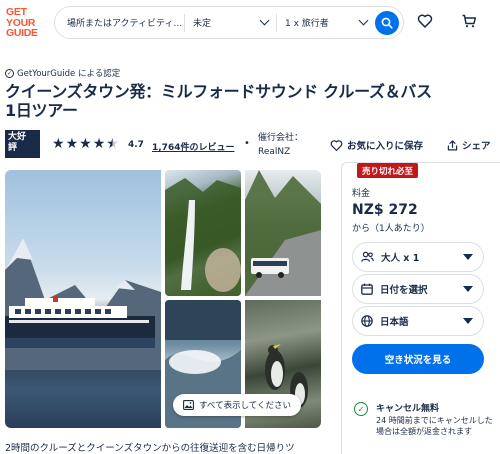 The height and width of the screenshot is (454, 500). I want to click on cart-icon, so click(469, 21).